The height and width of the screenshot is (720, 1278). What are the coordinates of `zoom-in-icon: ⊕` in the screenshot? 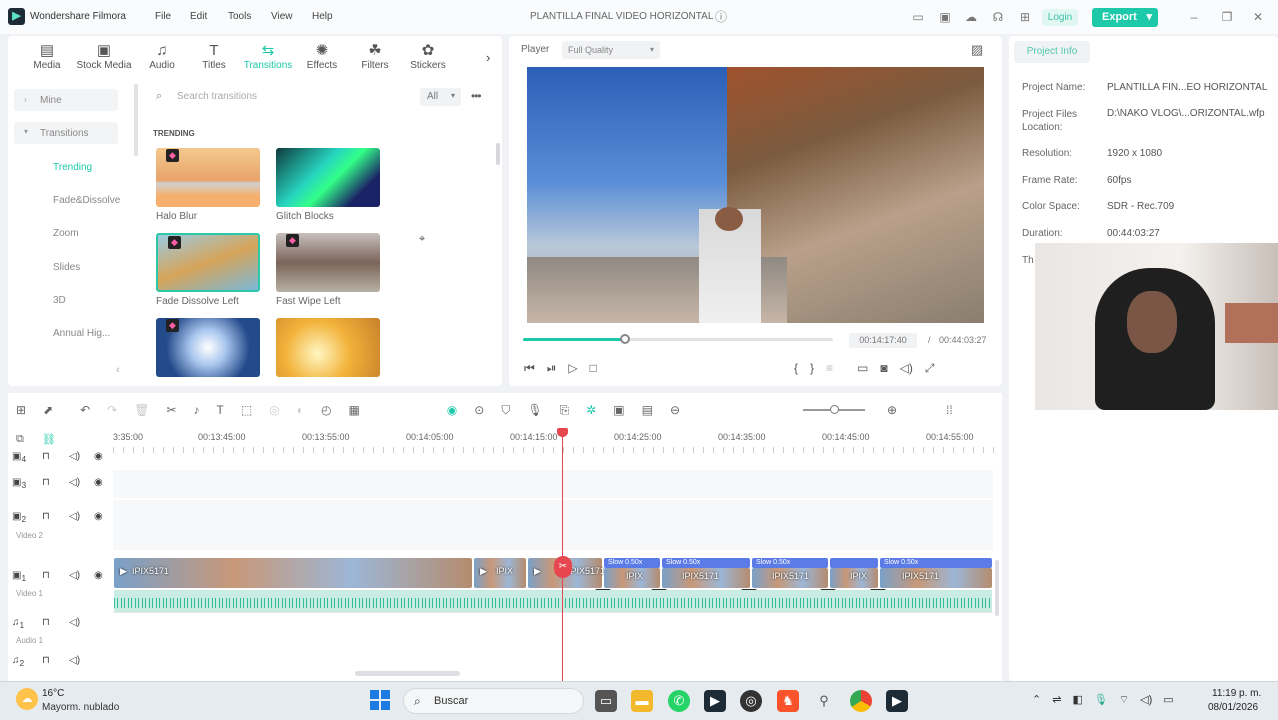 It's located at (892, 410).